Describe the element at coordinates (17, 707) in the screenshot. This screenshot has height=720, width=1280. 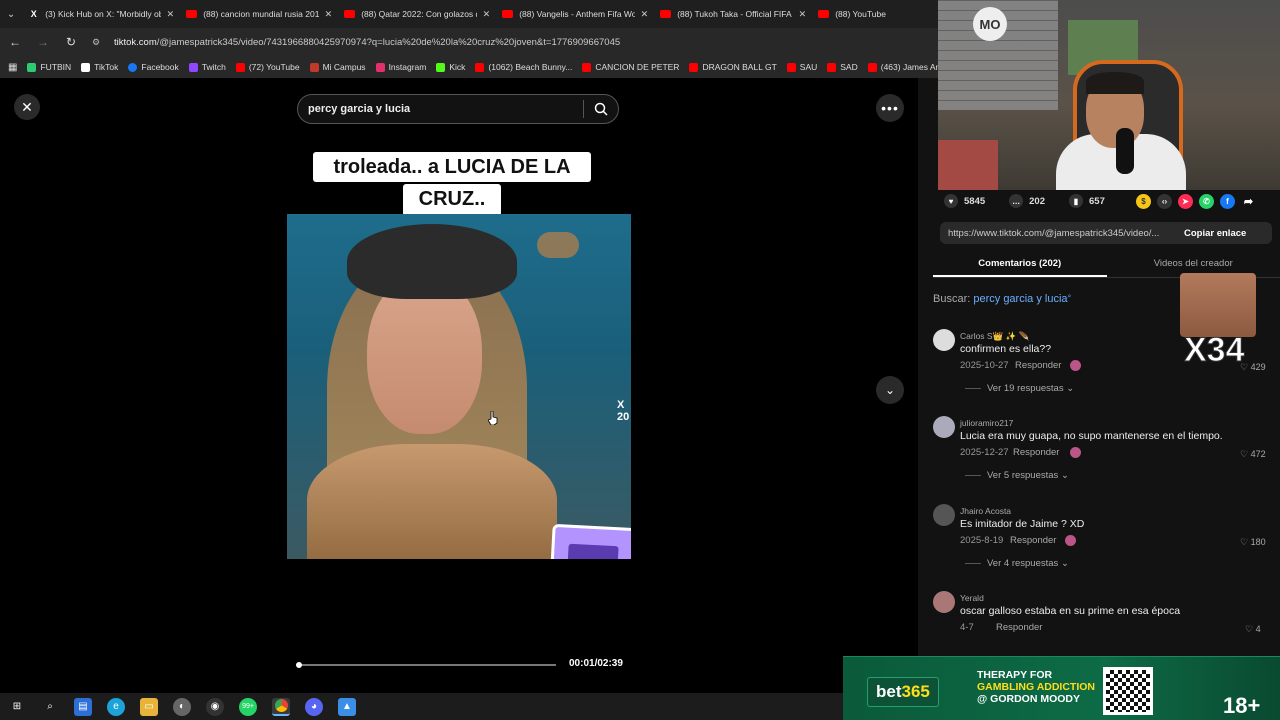
I see `windows-start-icon: ⊞` at that location.